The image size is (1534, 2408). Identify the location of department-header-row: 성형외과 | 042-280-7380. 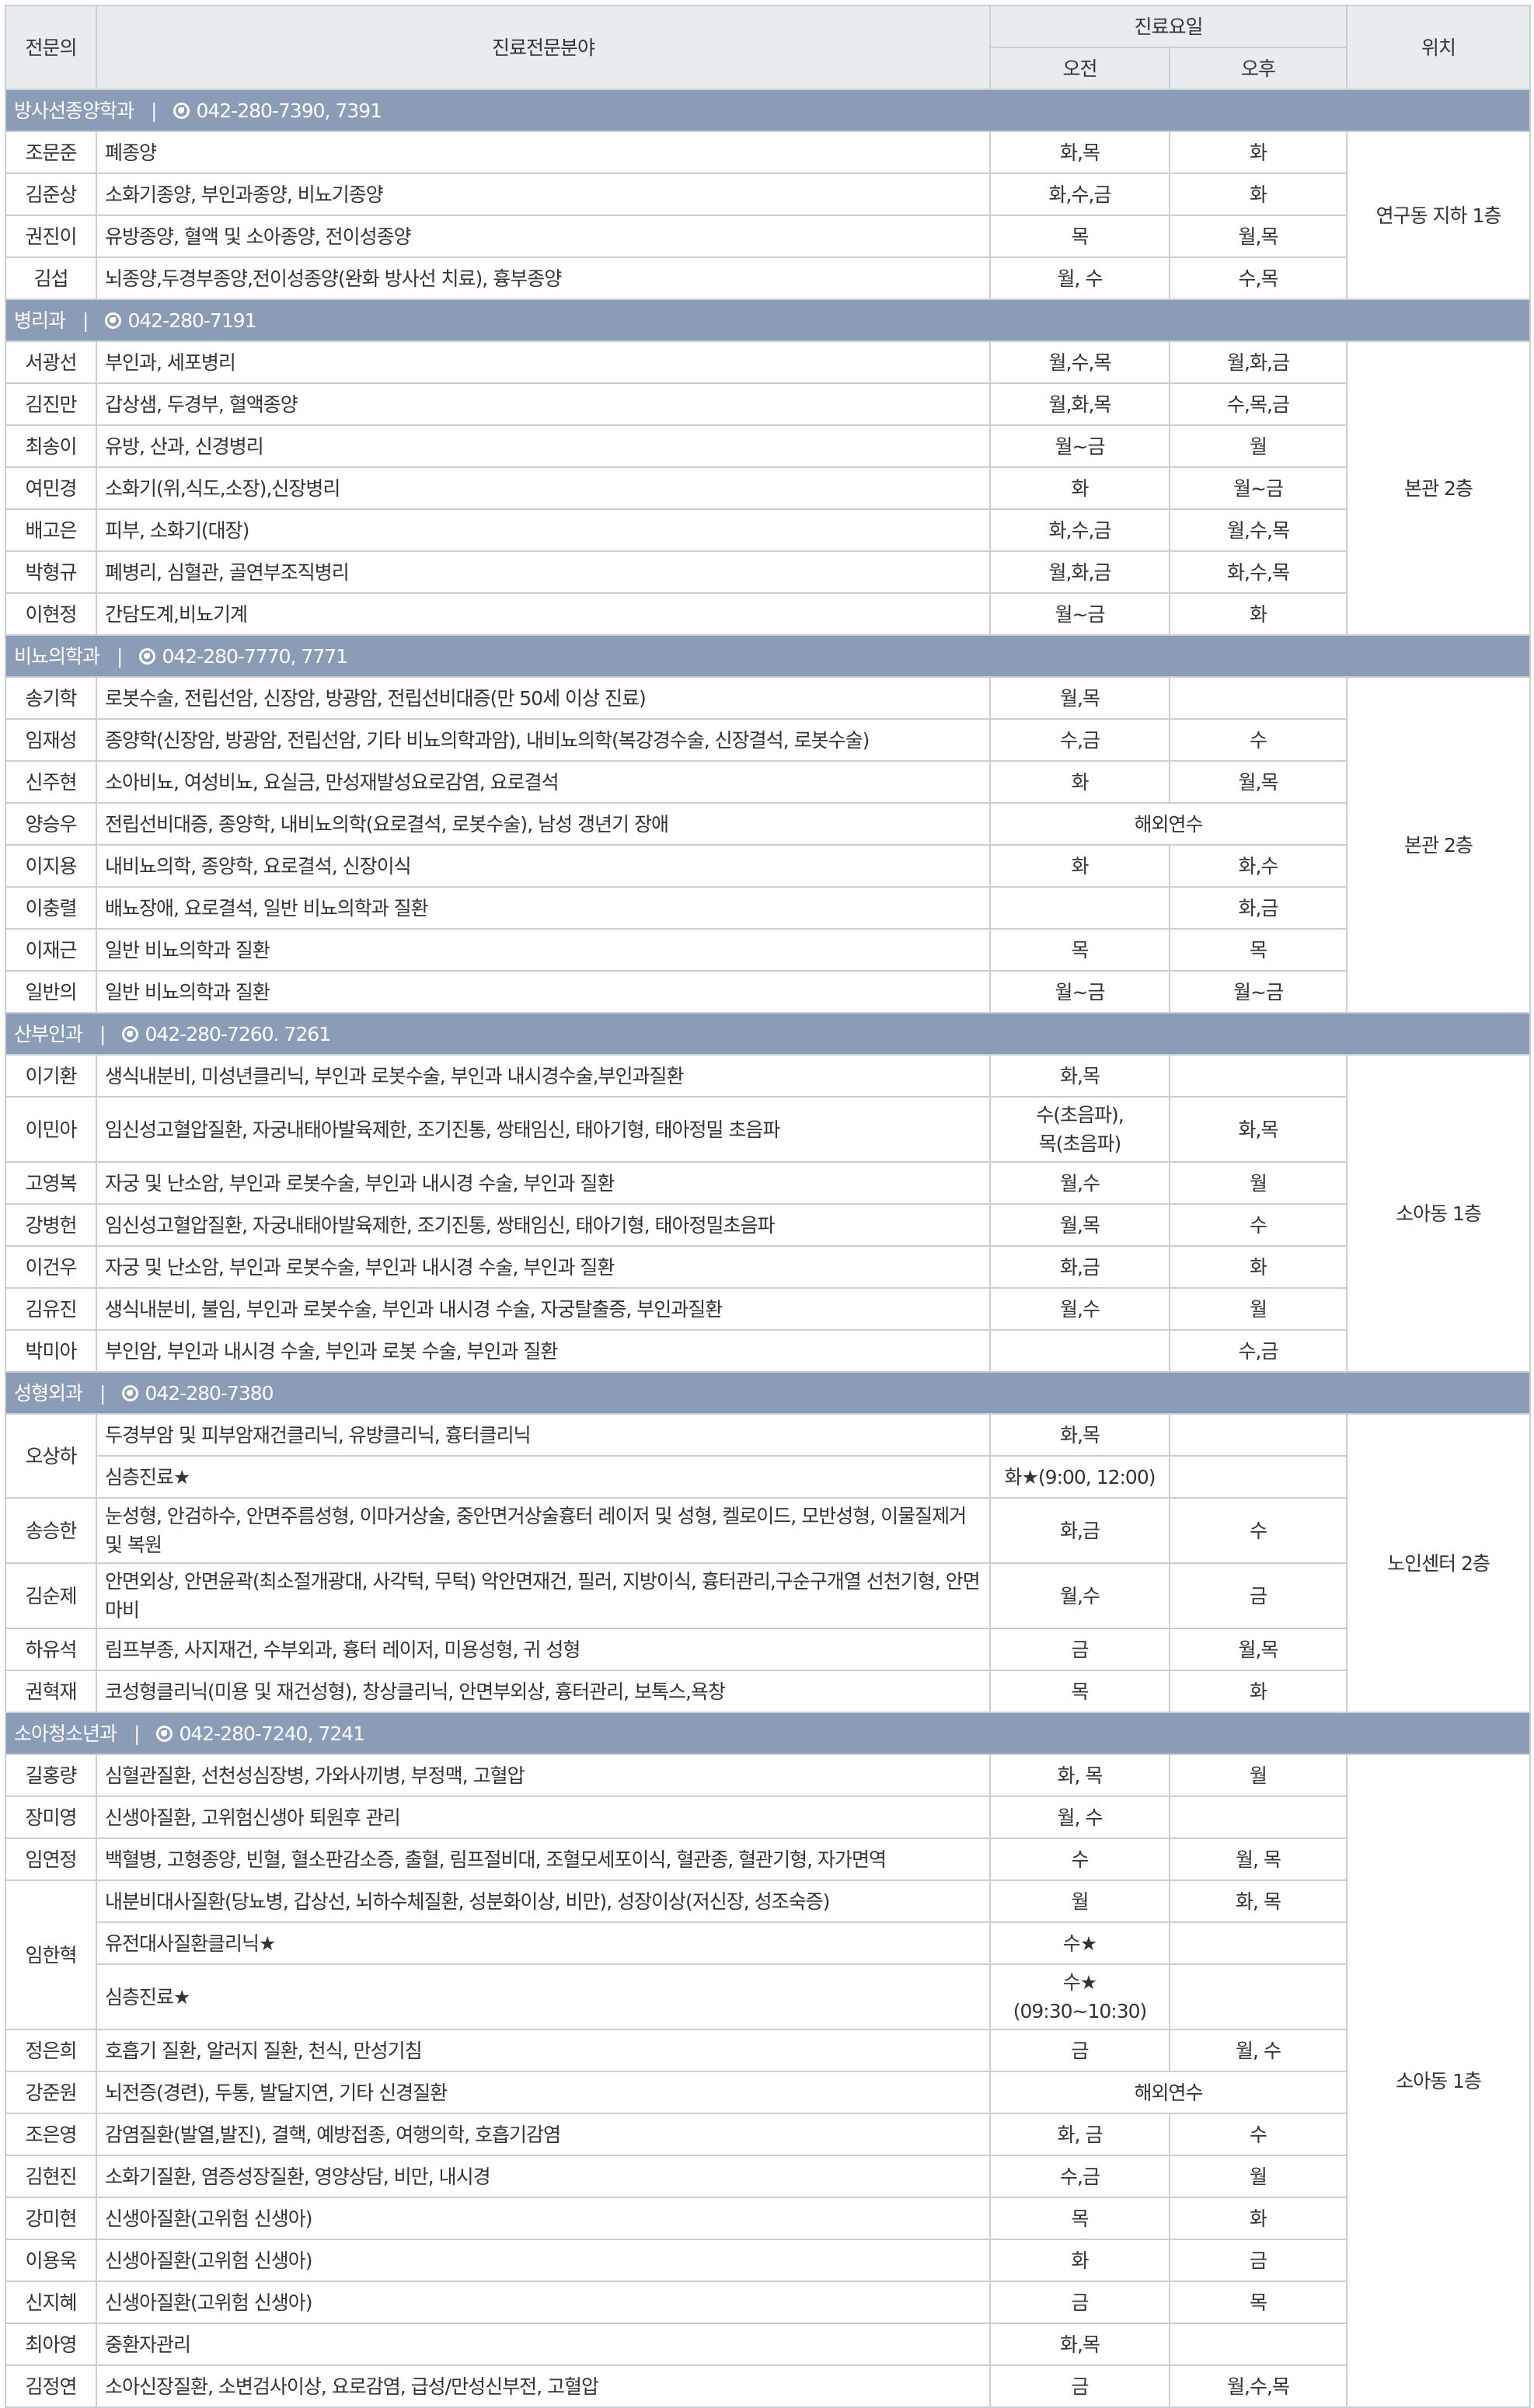
(768, 1393).